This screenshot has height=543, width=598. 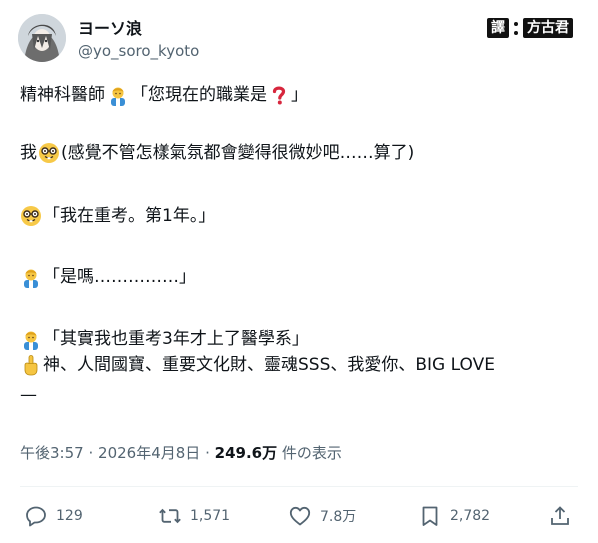 I want to click on tweet-text-segment: 」, so click(x=299, y=95).